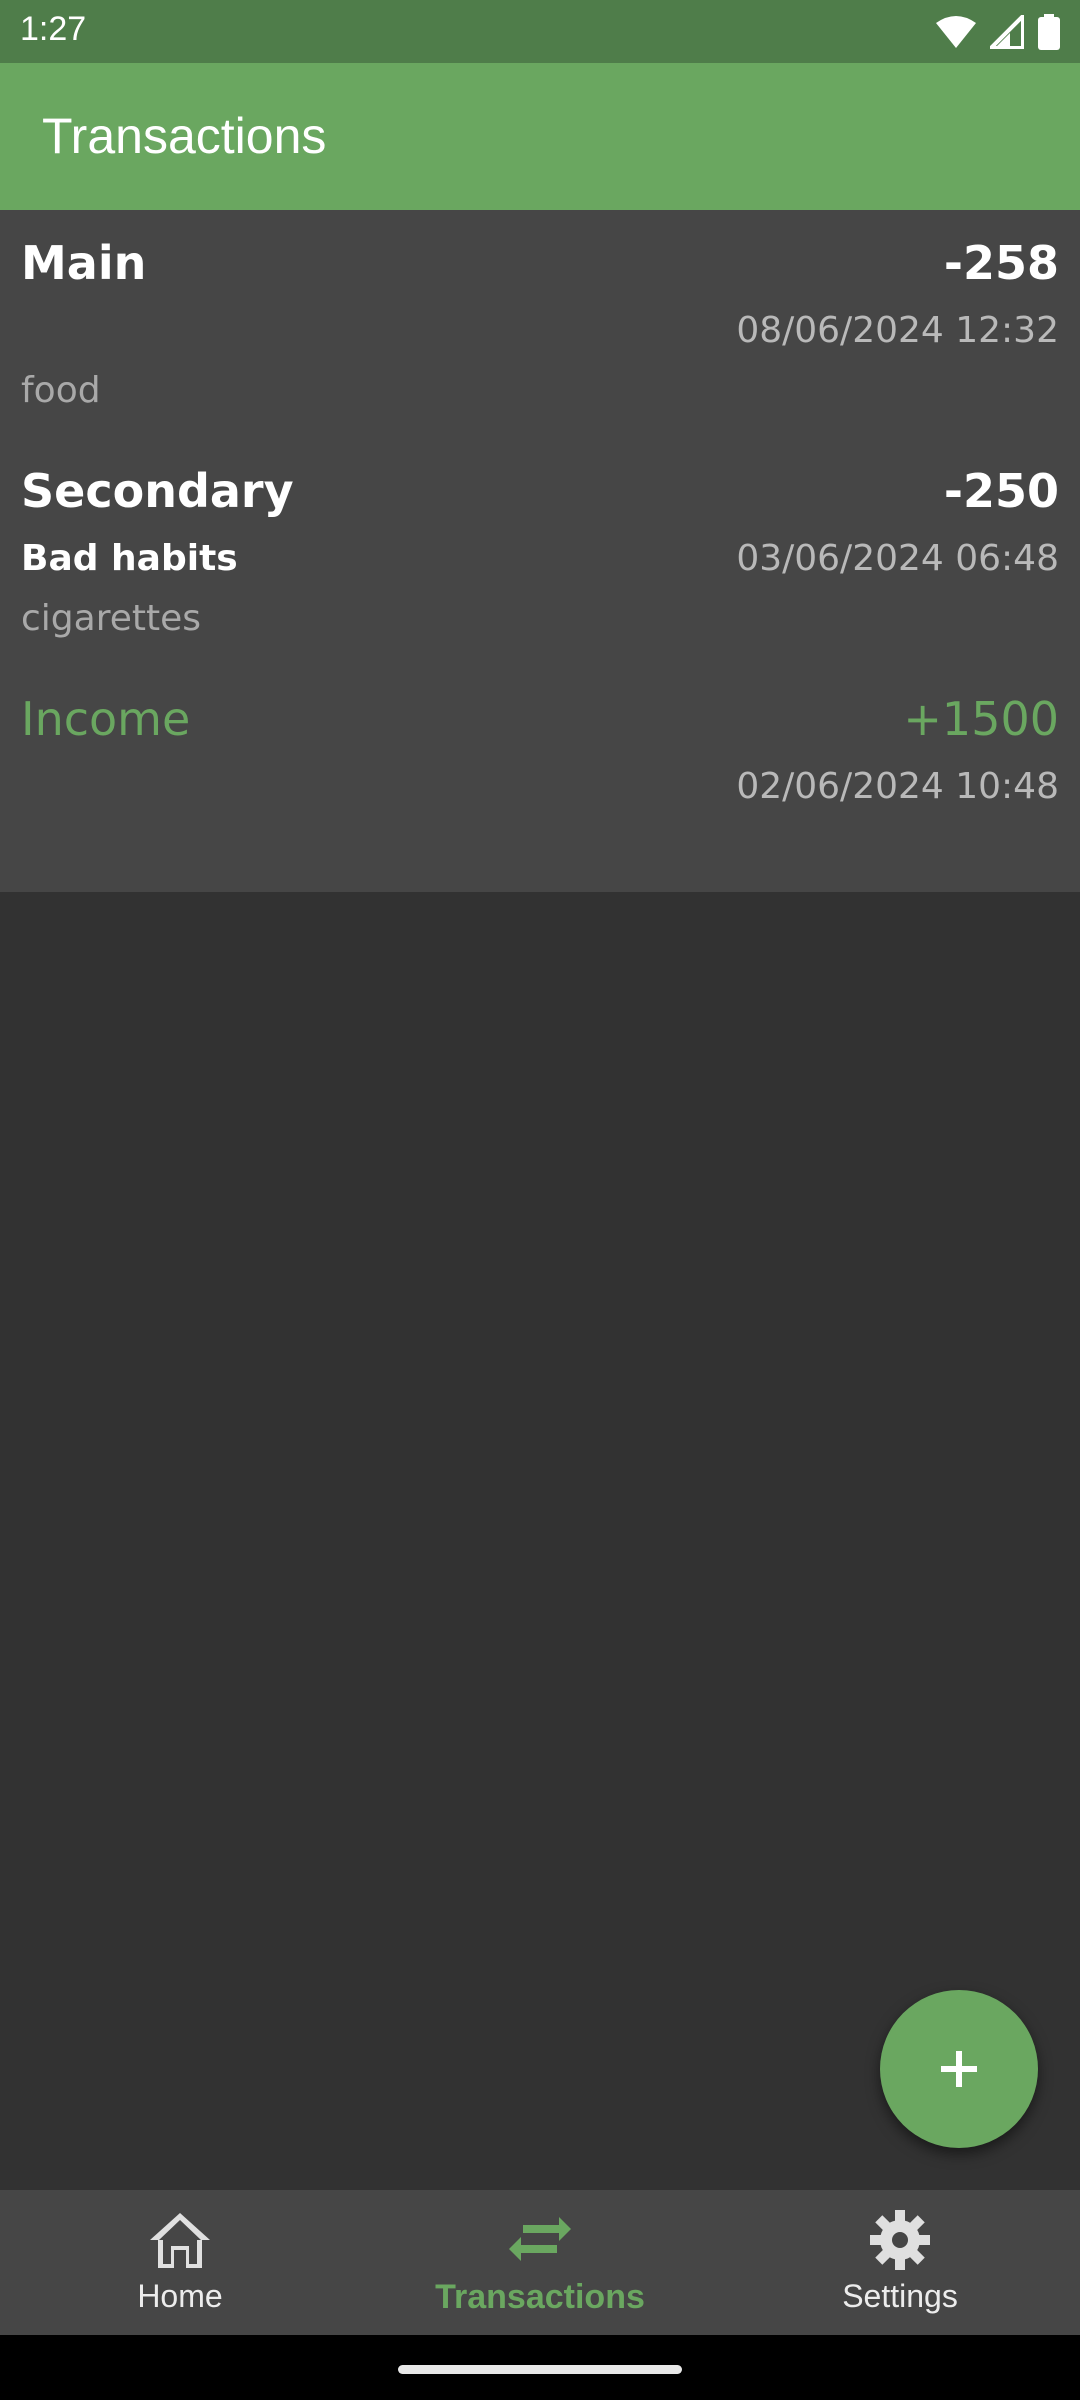 The height and width of the screenshot is (2400, 1080). What do you see at coordinates (540, 31) in the screenshot?
I see `status-bar: 1:27` at bounding box center [540, 31].